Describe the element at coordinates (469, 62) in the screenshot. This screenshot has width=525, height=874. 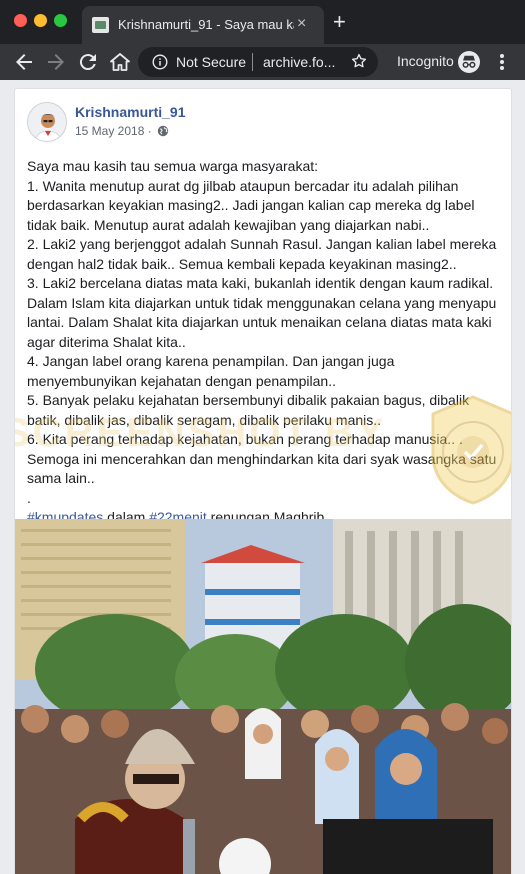
I see `incognito-icon` at that location.